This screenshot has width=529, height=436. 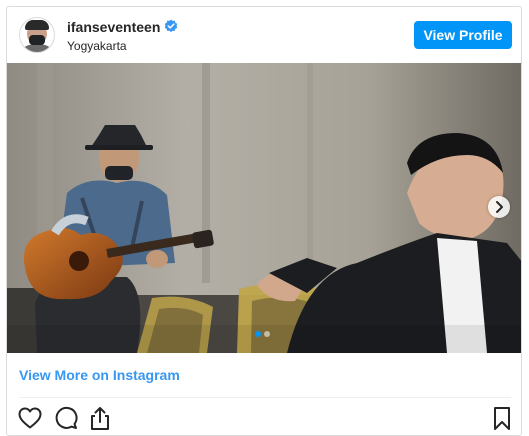 What do you see at coordinates (100, 418) in the screenshot?
I see `share-icon` at bounding box center [100, 418].